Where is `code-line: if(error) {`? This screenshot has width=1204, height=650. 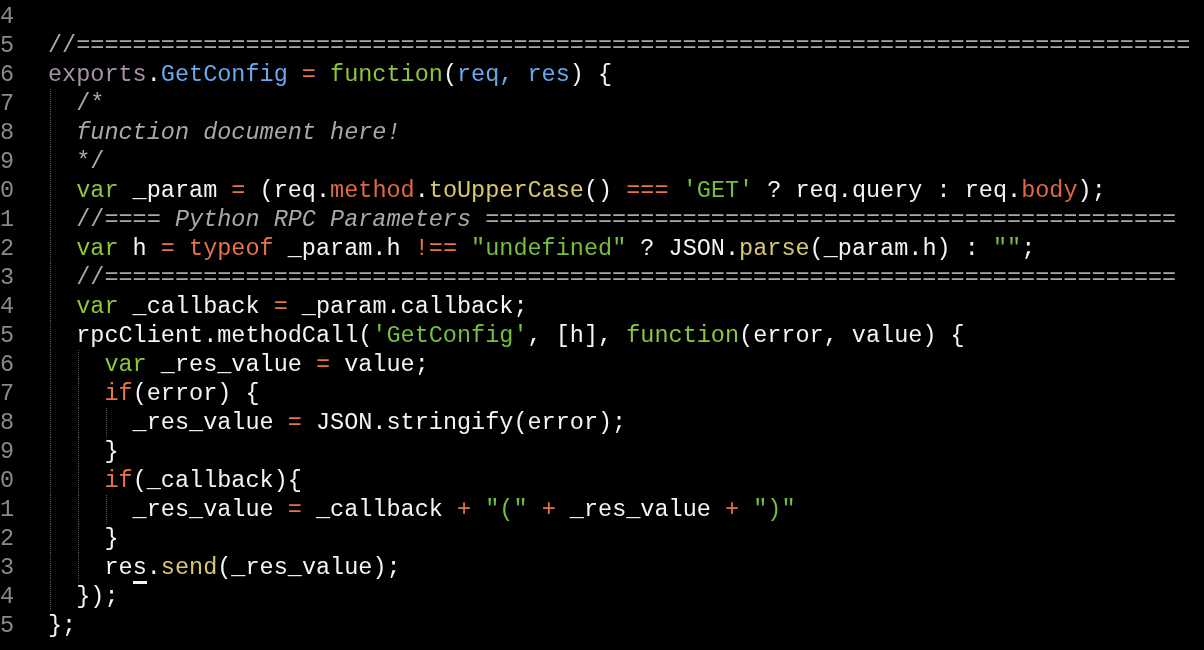
code-line: if(error) { is located at coordinates (181, 393).